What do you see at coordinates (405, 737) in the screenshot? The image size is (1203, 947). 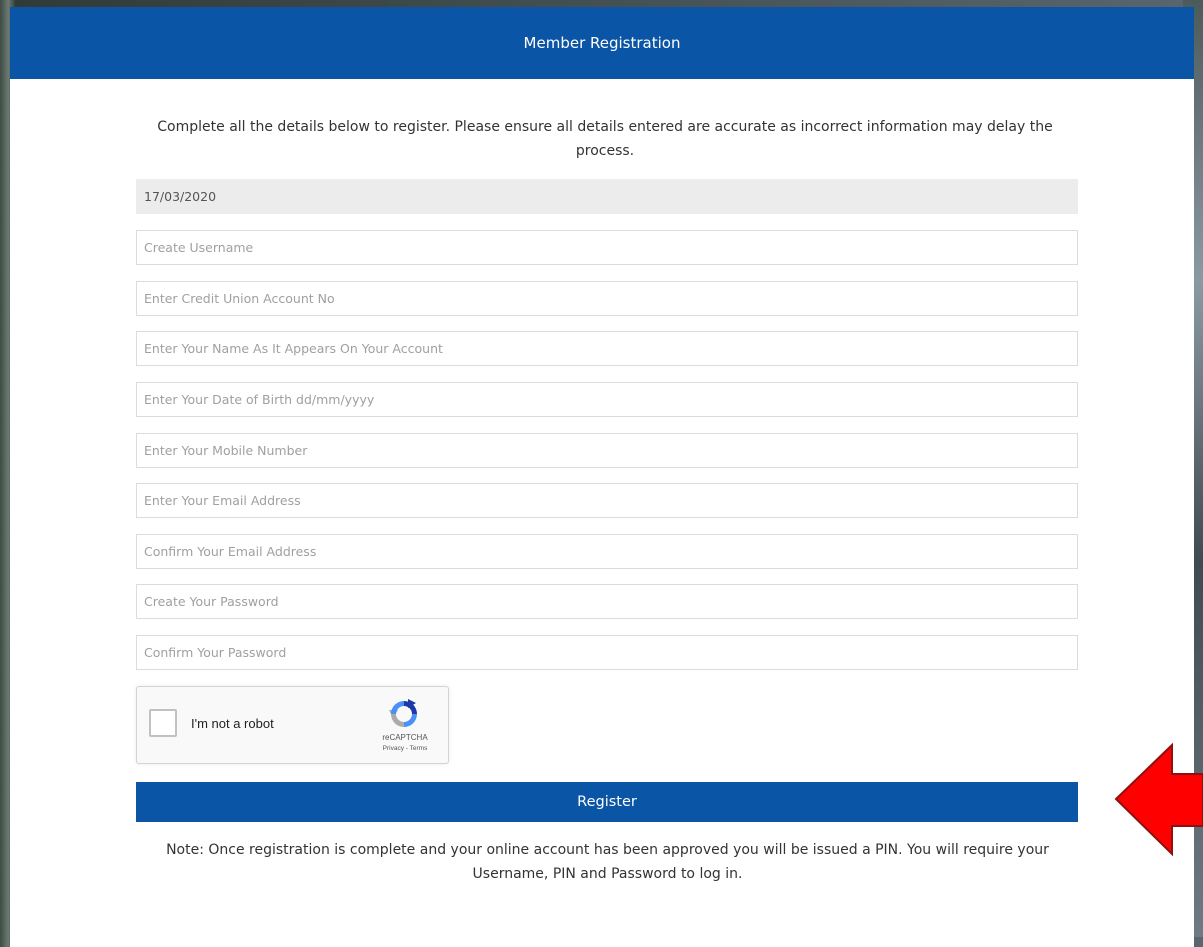 I see `recaptcha-brand: reCAPTCHA` at bounding box center [405, 737].